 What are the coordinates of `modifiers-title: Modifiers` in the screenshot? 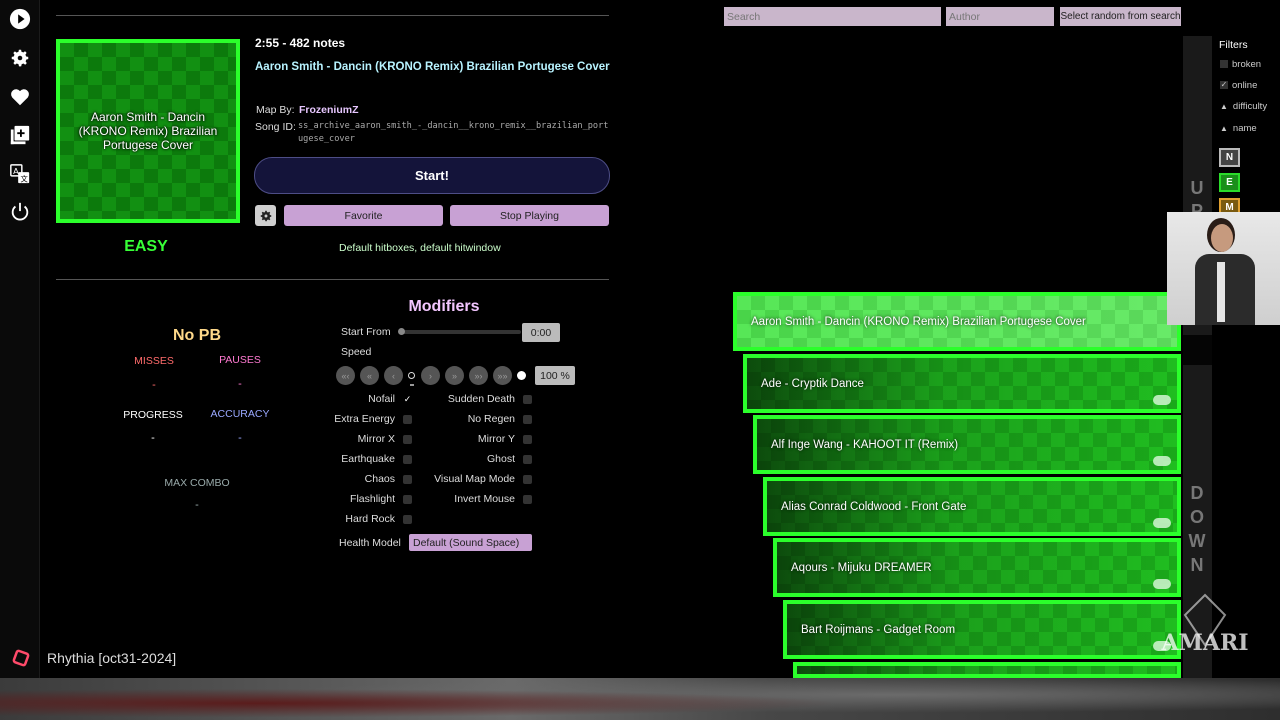 It's located at (444, 306).